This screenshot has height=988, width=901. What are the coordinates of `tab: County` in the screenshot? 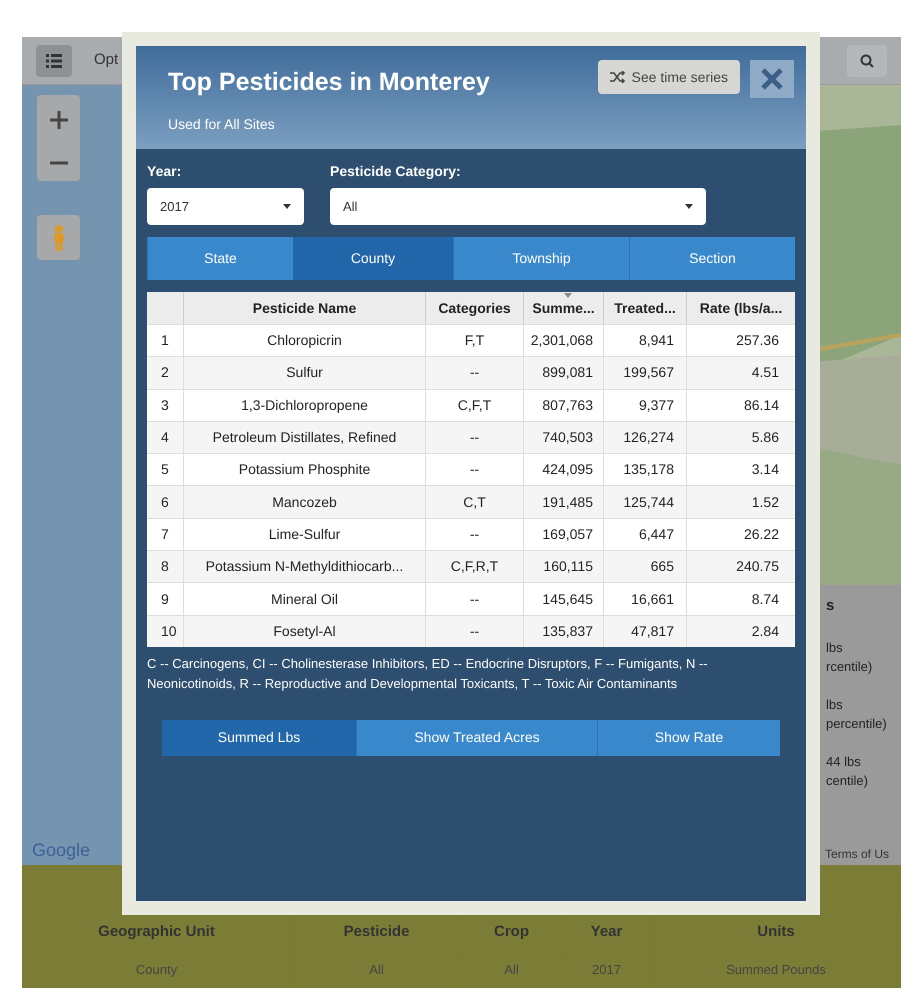 It's located at (373, 258).